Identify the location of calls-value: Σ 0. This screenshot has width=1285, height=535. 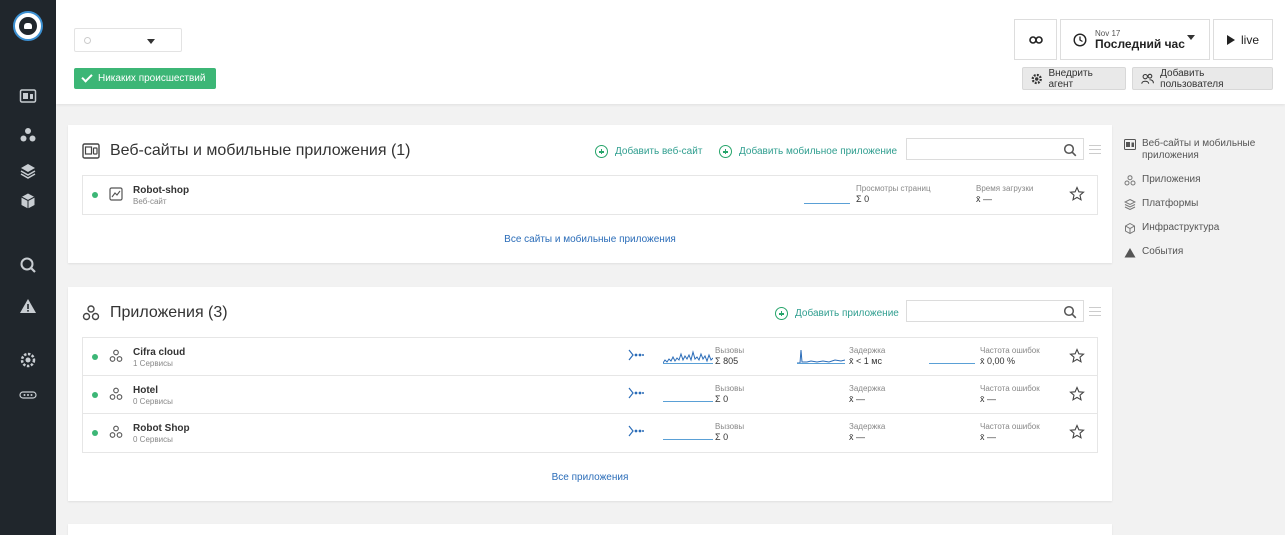
(722, 399).